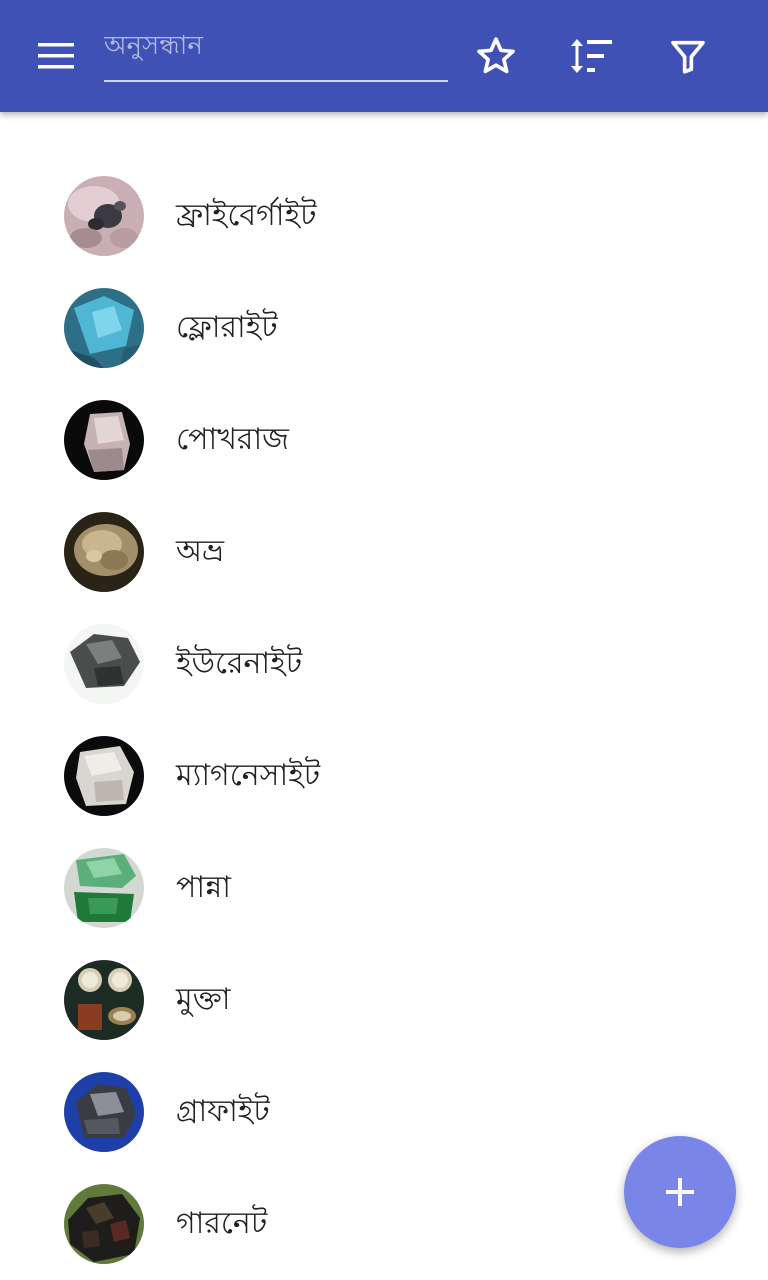  What do you see at coordinates (384, 776) in the screenshot?
I see `list-item: ম্যাগনেসাইট` at bounding box center [384, 776].